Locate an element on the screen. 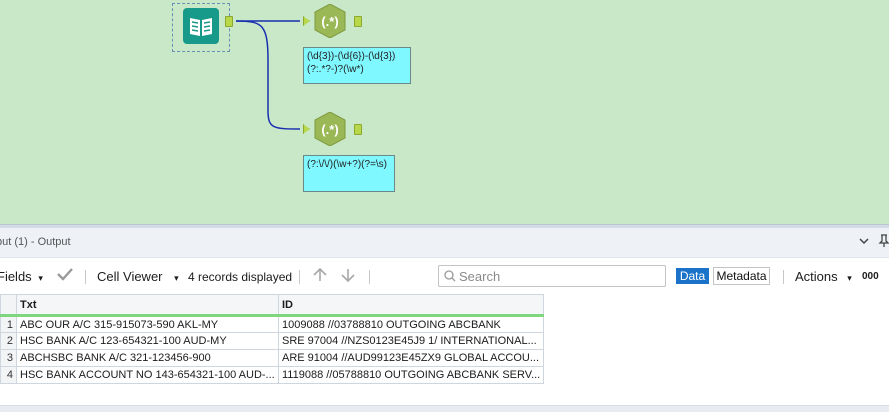 The image size is (889, 412). chevron-down-icon is located at coordinates (864, 242).